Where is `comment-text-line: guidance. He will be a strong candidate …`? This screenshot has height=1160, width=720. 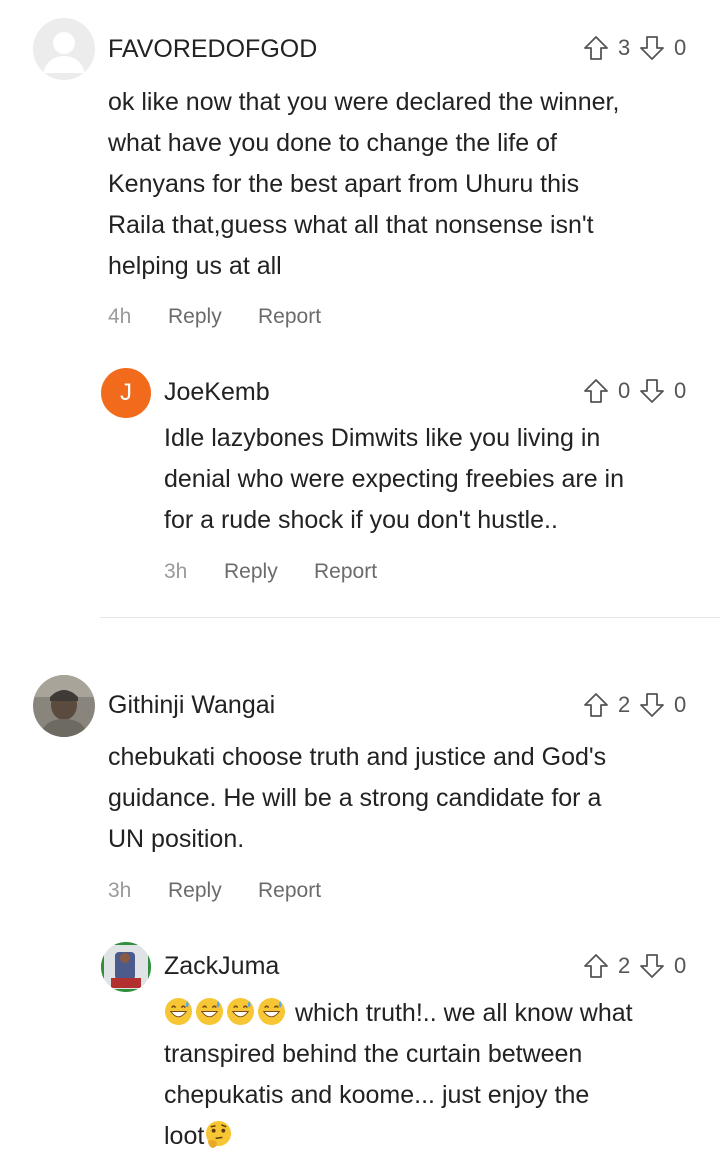 comment-text-line: guidance. He will be a strong candidate … is located at coordinates (355, 798).